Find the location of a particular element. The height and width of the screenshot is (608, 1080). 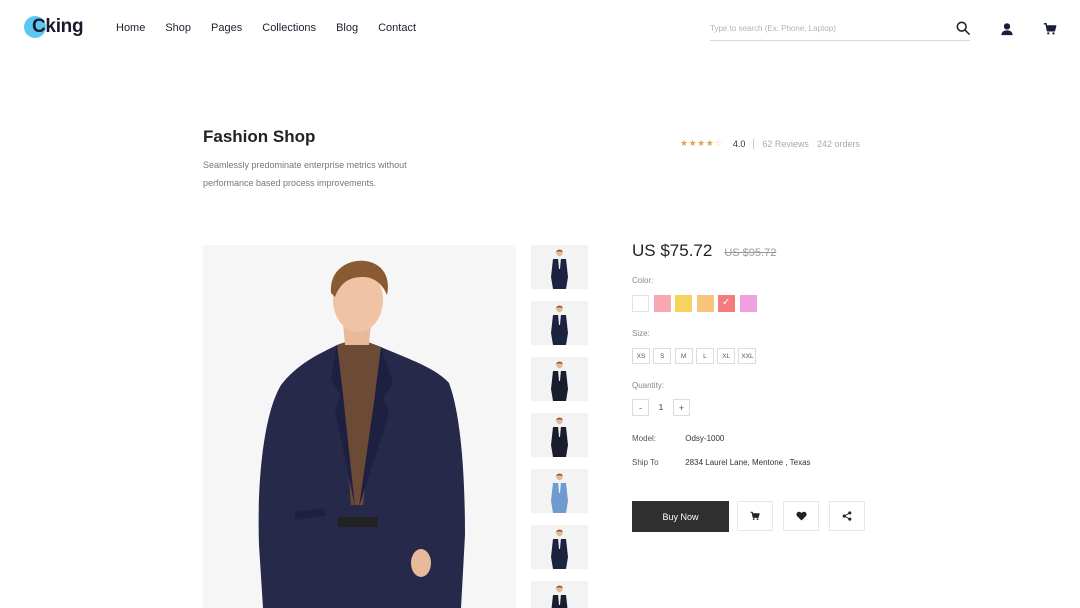

nav-item-collections: Collections is located at coordinates (289, 28).